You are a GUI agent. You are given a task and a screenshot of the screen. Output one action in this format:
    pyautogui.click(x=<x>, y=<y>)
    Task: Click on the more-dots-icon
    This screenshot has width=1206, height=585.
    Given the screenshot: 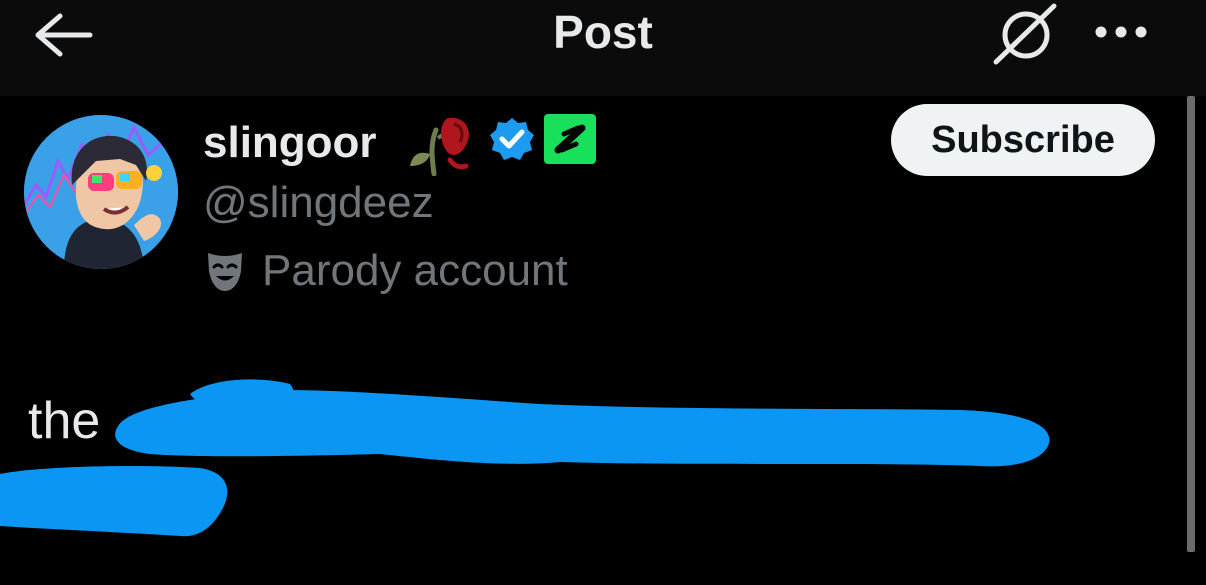 What is the action you would take?
    pyautogui.click(x=1121, y=32)
    